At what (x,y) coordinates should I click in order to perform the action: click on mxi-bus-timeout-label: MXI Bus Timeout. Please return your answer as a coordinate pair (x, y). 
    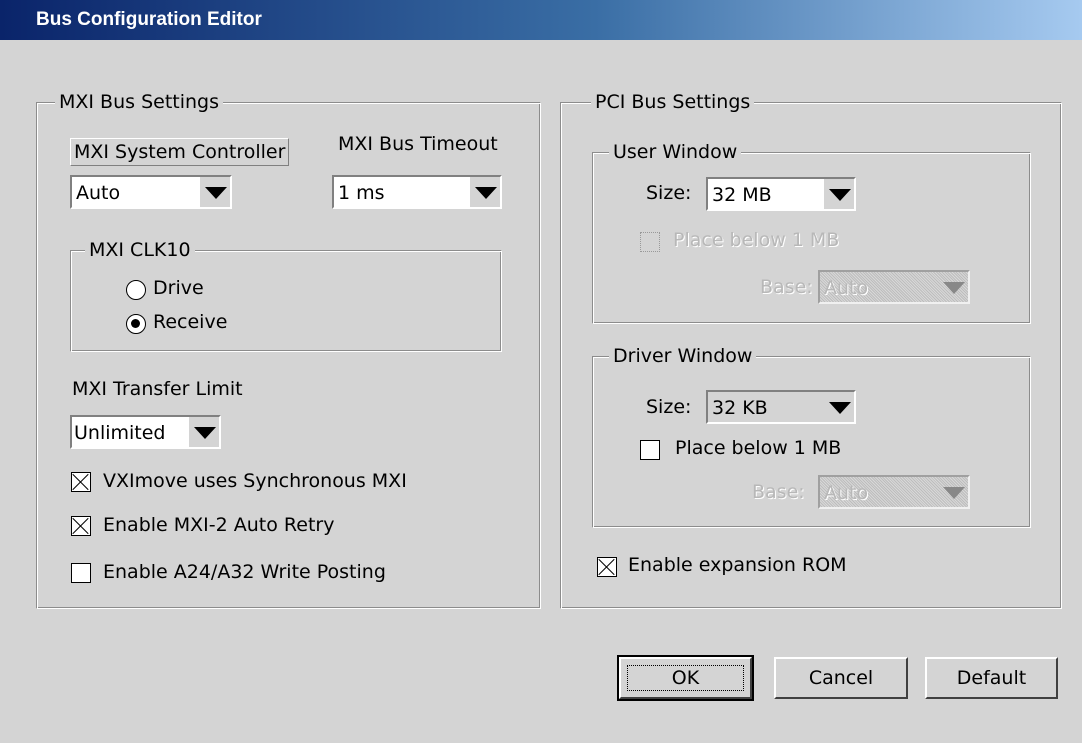
    Looking at the image, I should click on (418, 144).